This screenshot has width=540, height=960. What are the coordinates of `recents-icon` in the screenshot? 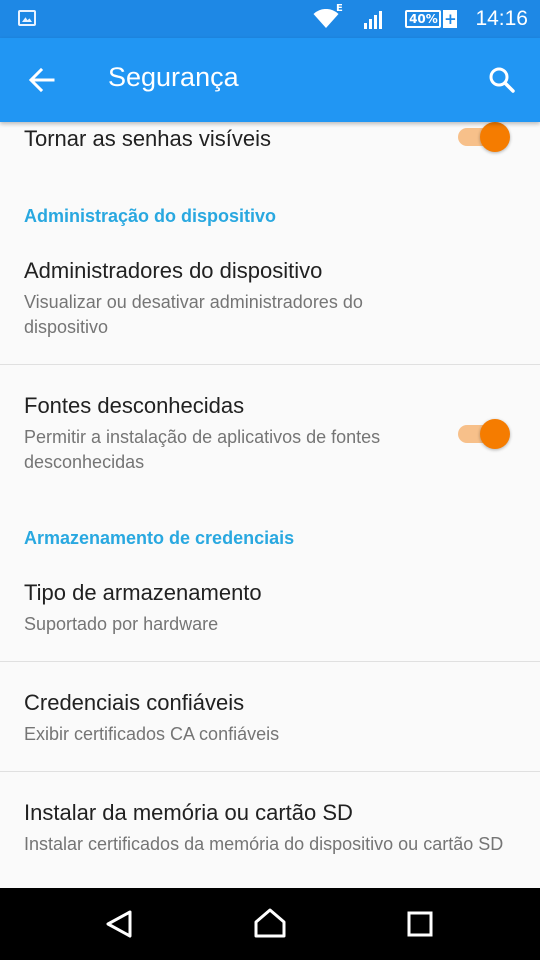 It's located at (420, 924).